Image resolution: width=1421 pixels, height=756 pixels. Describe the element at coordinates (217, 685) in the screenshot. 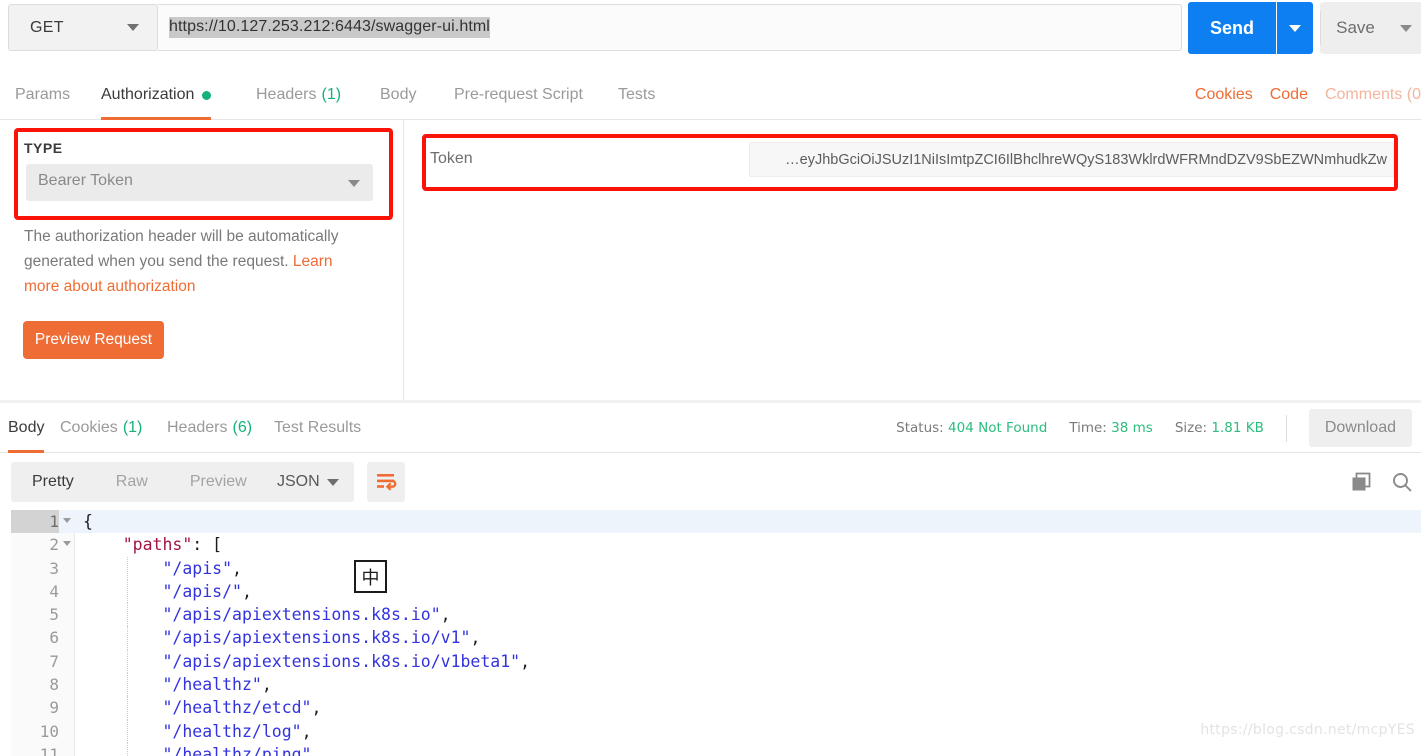

I see `line-text: "/healthz",` at that location.